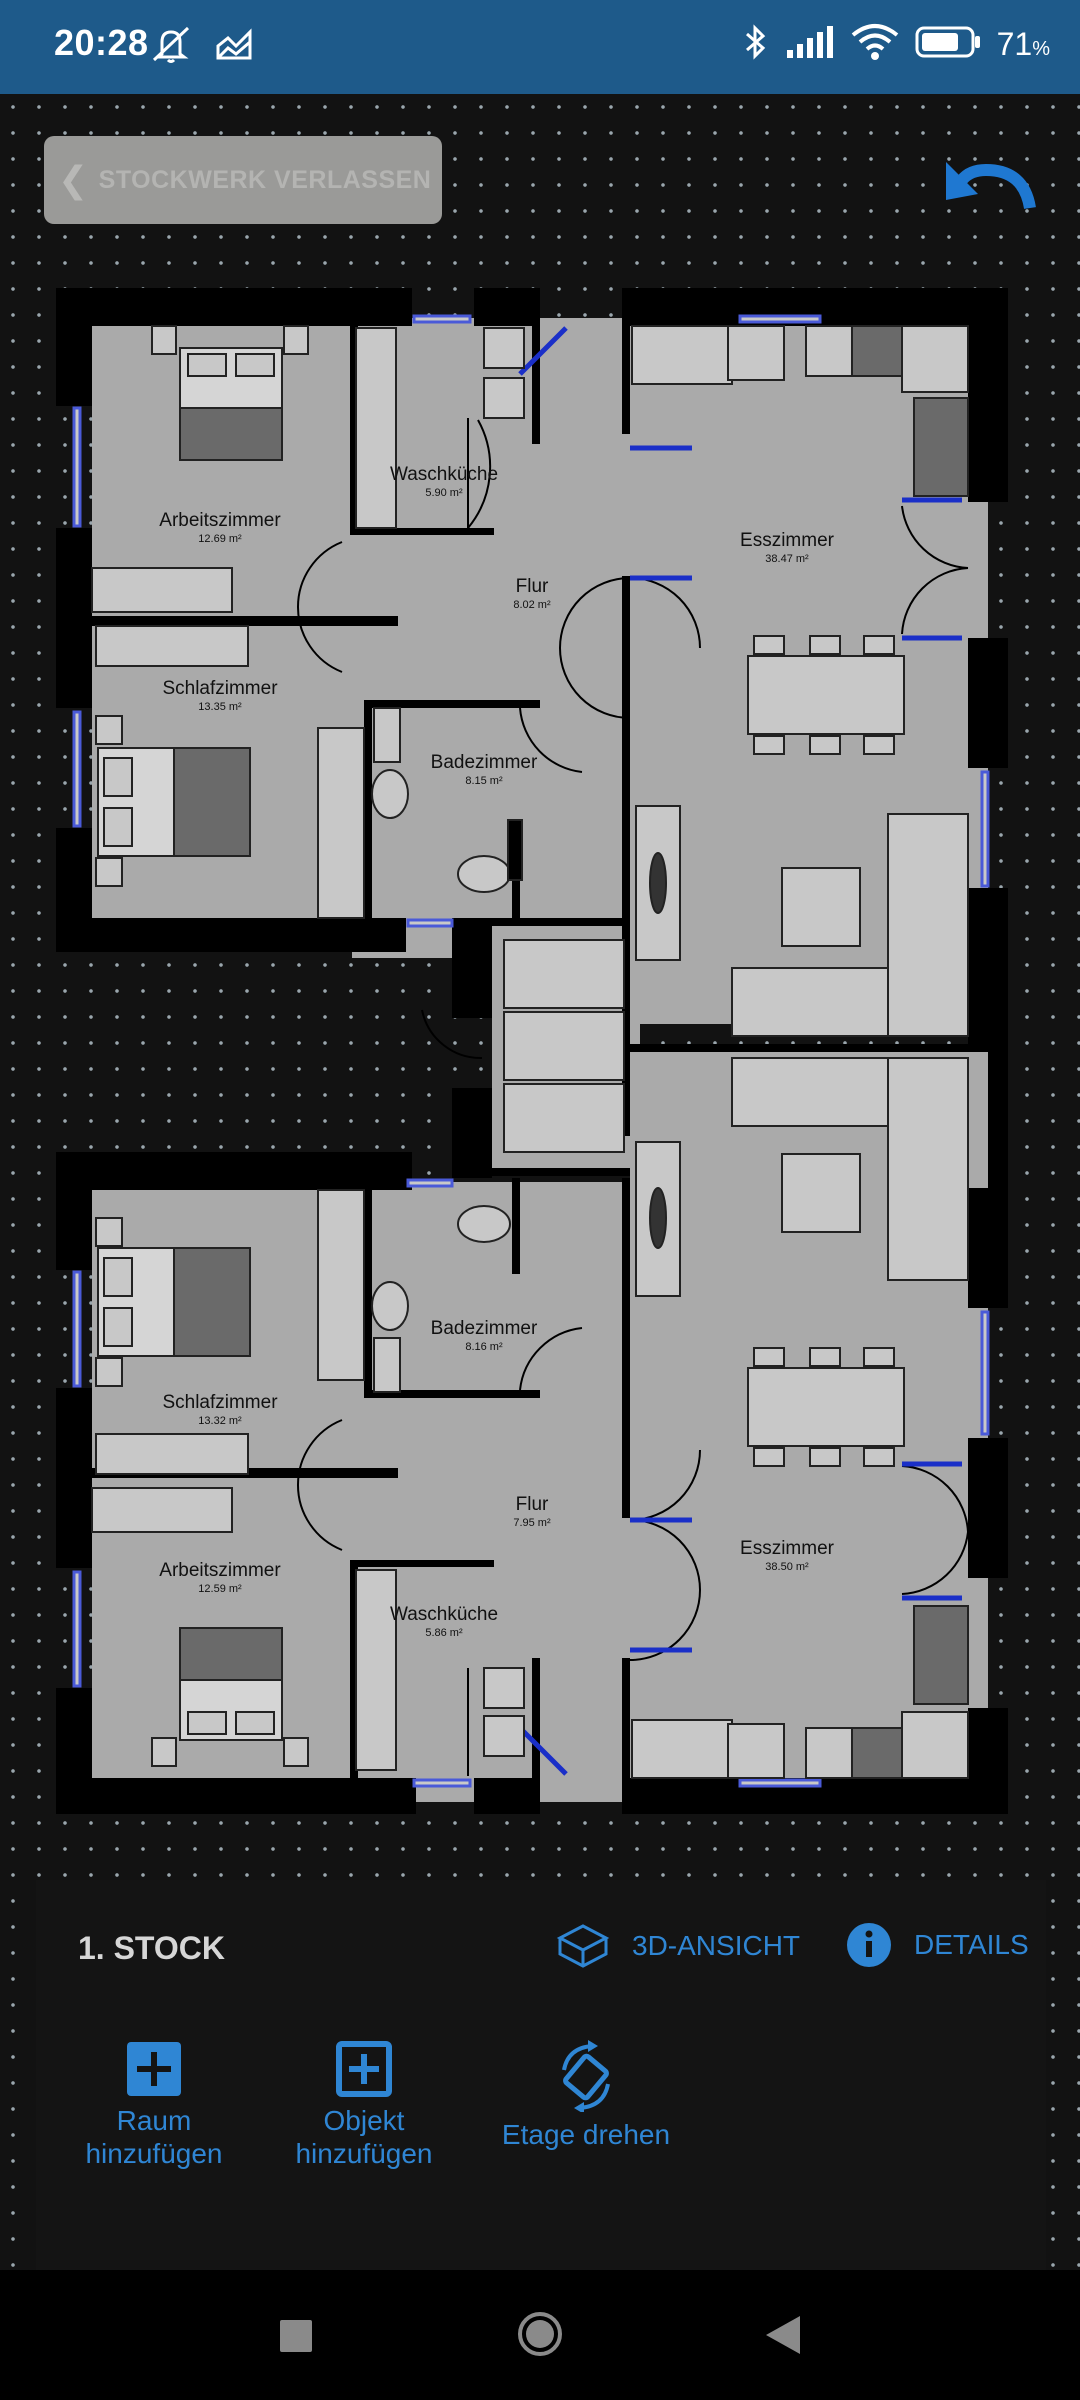 Image resolution: width=1080 pixels, height=2400 pixels. I want to click on room-area: 12.69 m², so click(220, 539).